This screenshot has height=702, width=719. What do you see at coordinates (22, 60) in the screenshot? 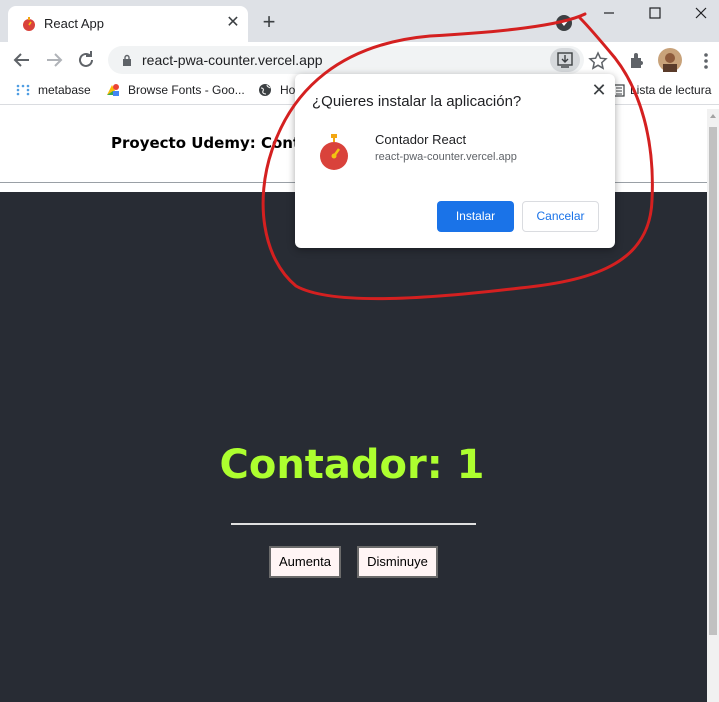
I see `back-icon` at bounding box center [22, 60].